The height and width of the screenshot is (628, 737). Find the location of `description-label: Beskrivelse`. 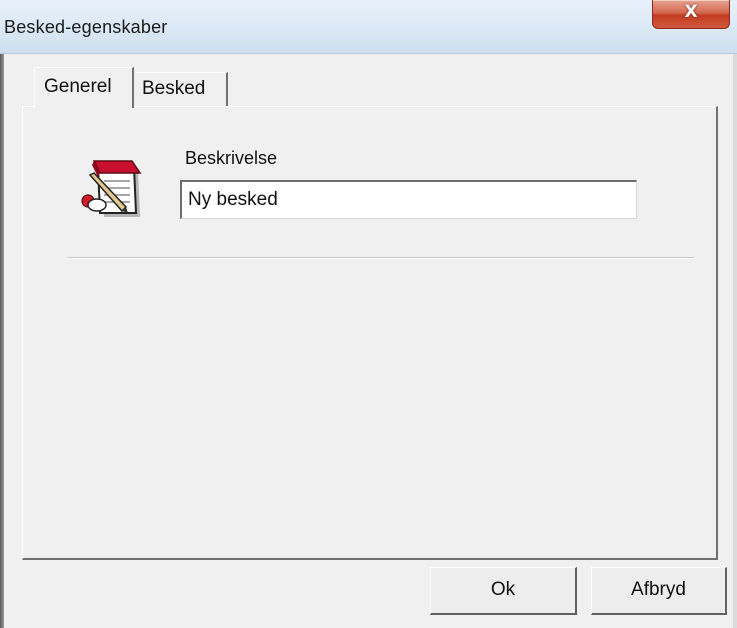

description-label: Beskrivelse is located at coordinates (231, 158).